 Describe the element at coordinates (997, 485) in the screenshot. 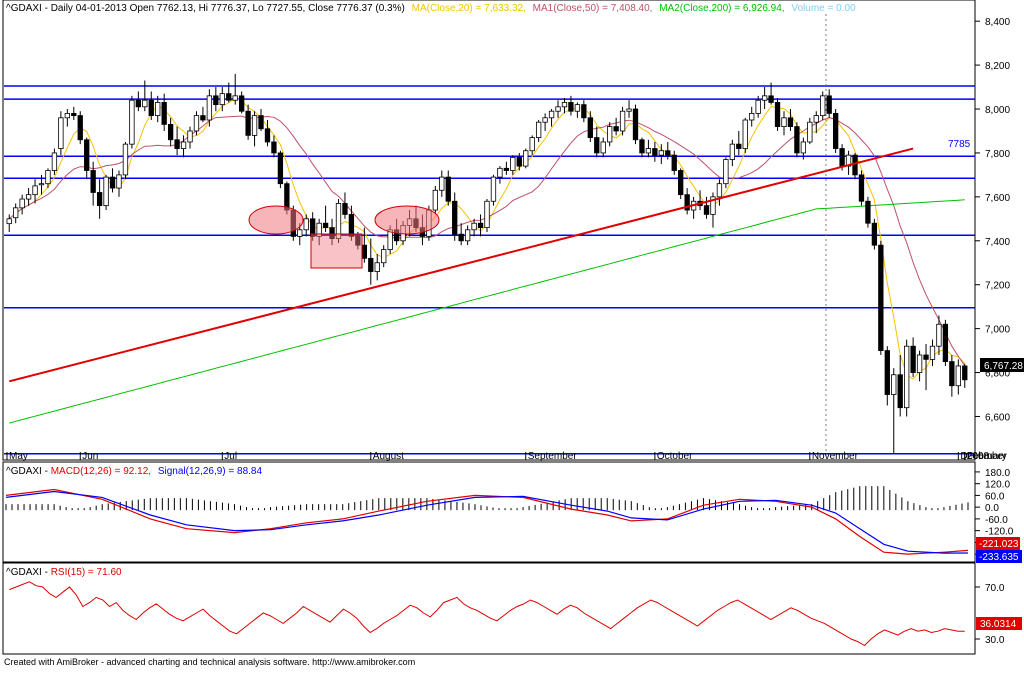

I see `macd-tick-label: 120.0` at that location.